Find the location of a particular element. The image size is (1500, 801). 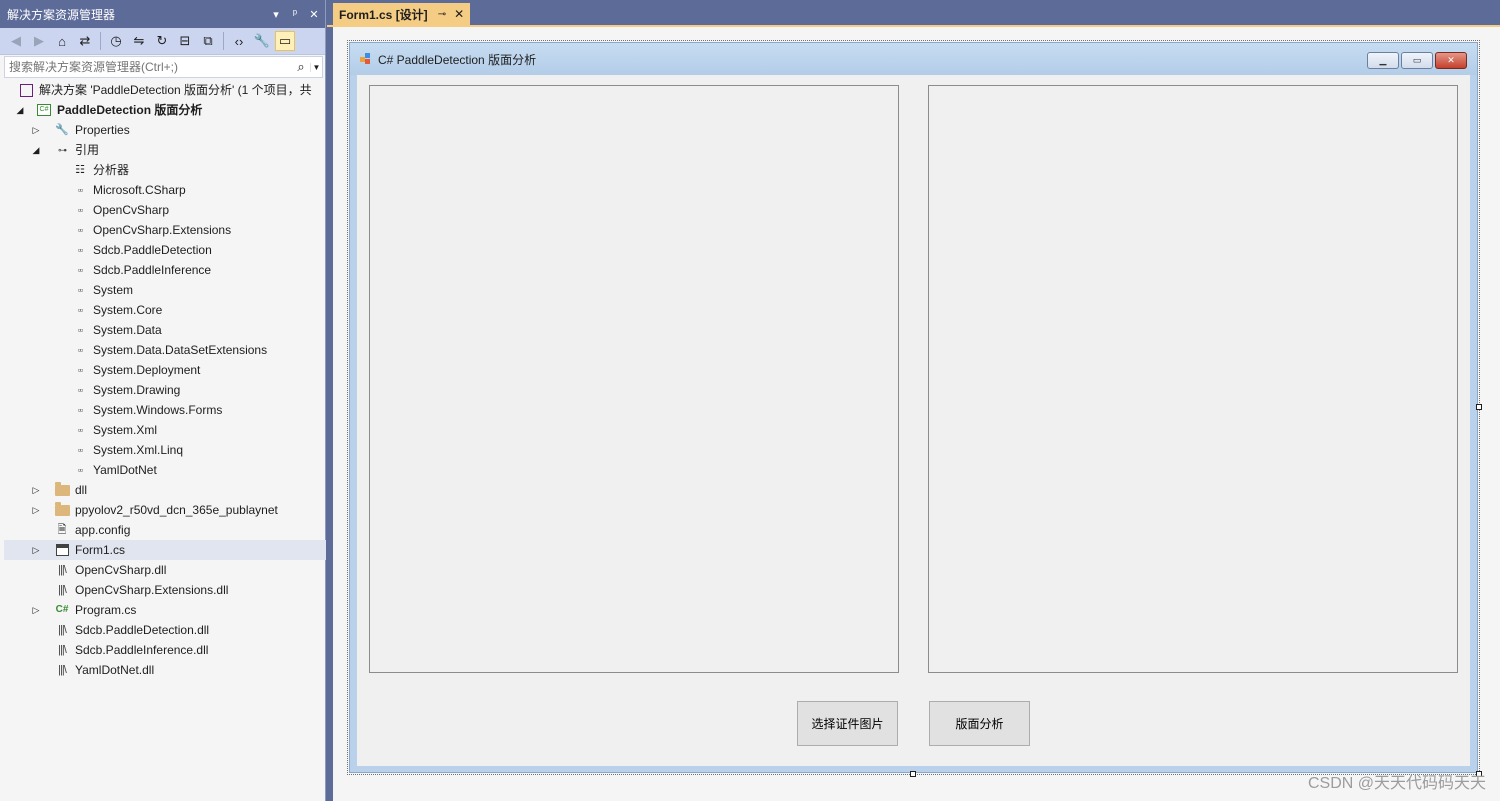

tree-item-label: dll is located at coordinates (81, 490).